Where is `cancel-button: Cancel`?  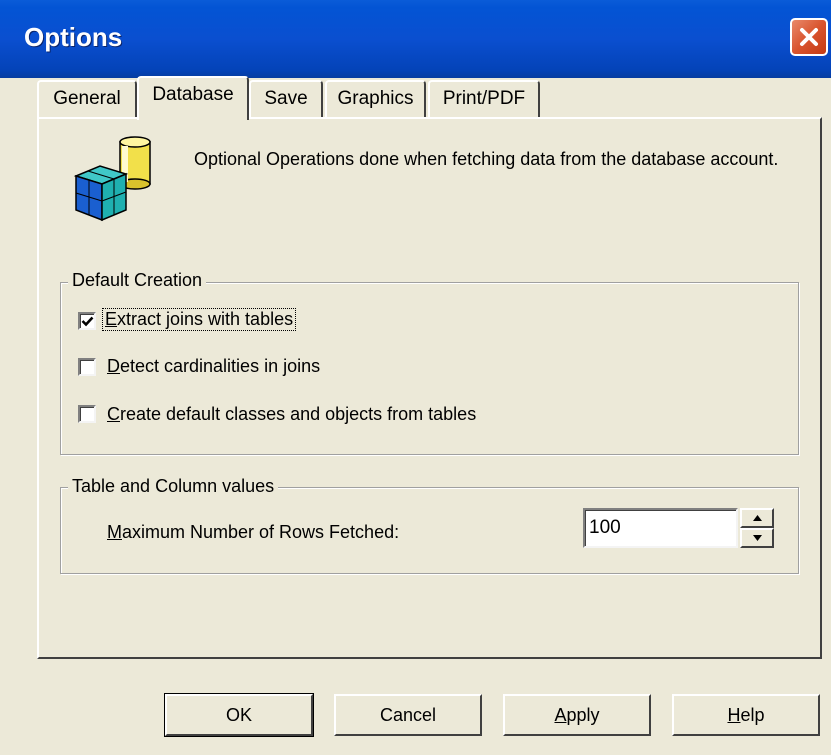
cancel-button: Cancel is located at coordinates (408, 715).